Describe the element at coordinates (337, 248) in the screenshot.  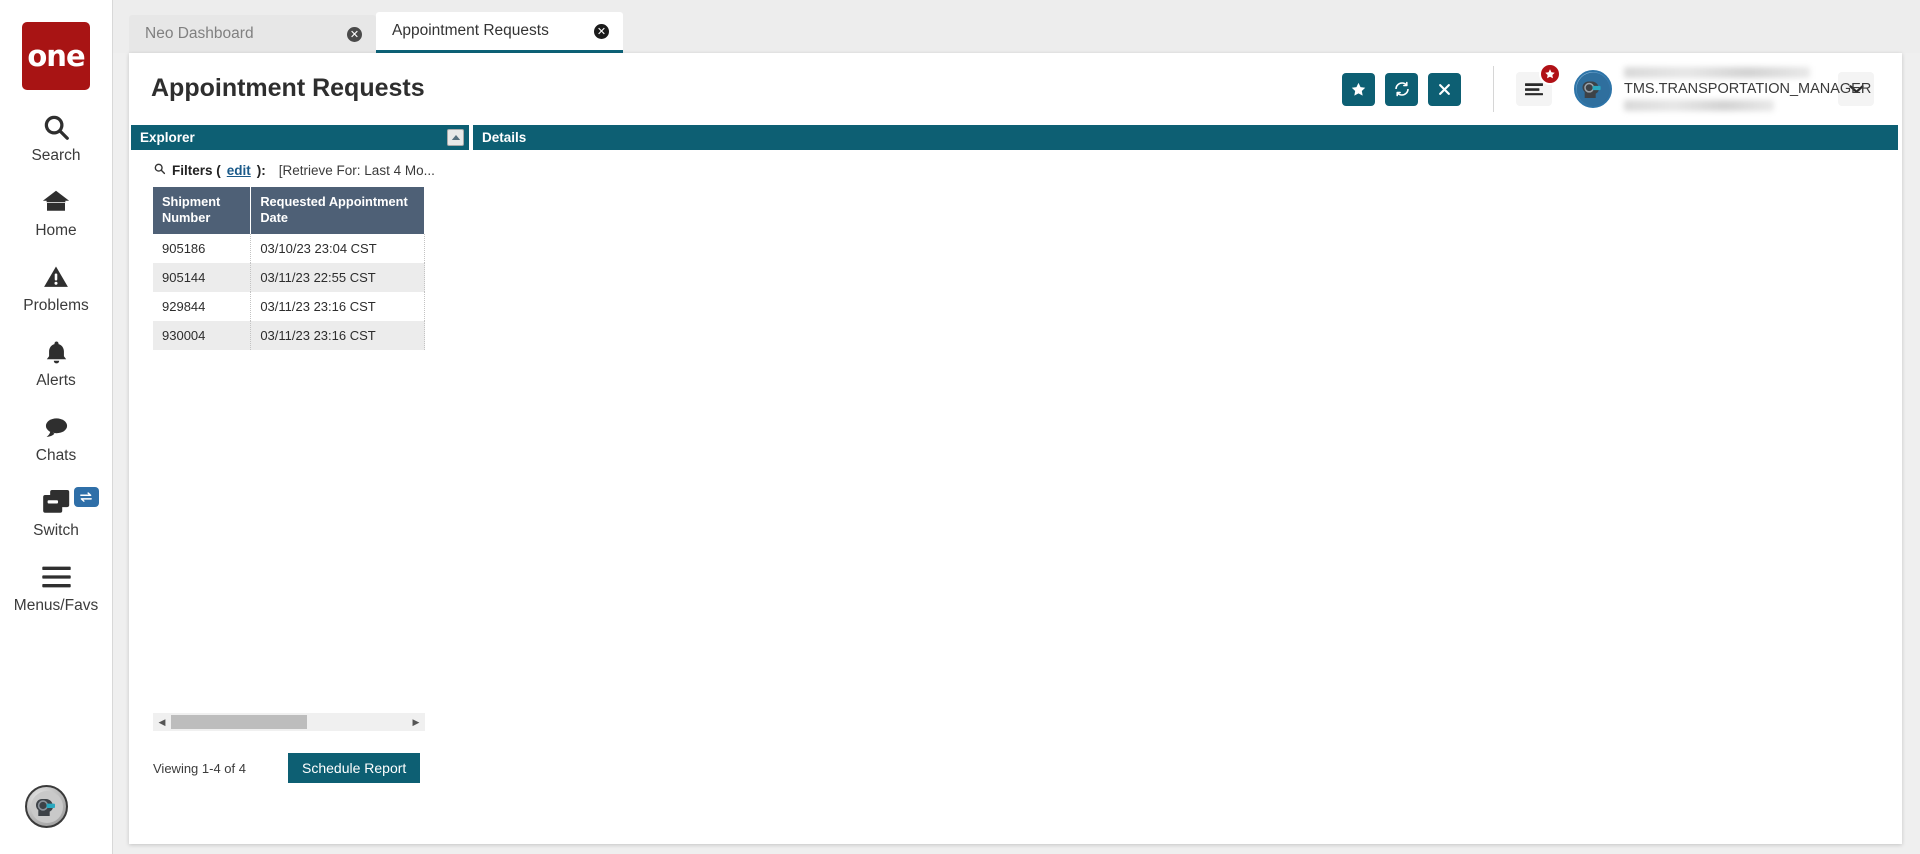
I see `cell-requested-appointment-date: 03/10/23 23:04 CST` at that location.